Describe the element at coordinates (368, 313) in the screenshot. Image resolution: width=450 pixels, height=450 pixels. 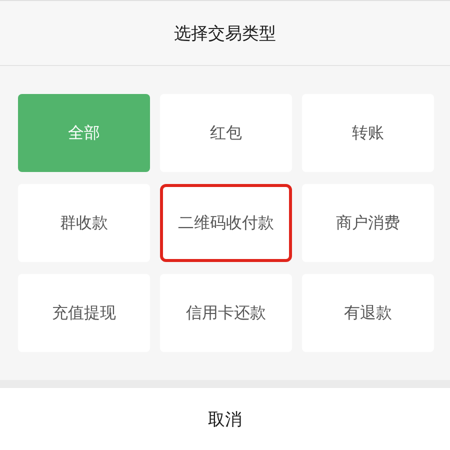
I see `transaction-type-option: 有退款` at that location.